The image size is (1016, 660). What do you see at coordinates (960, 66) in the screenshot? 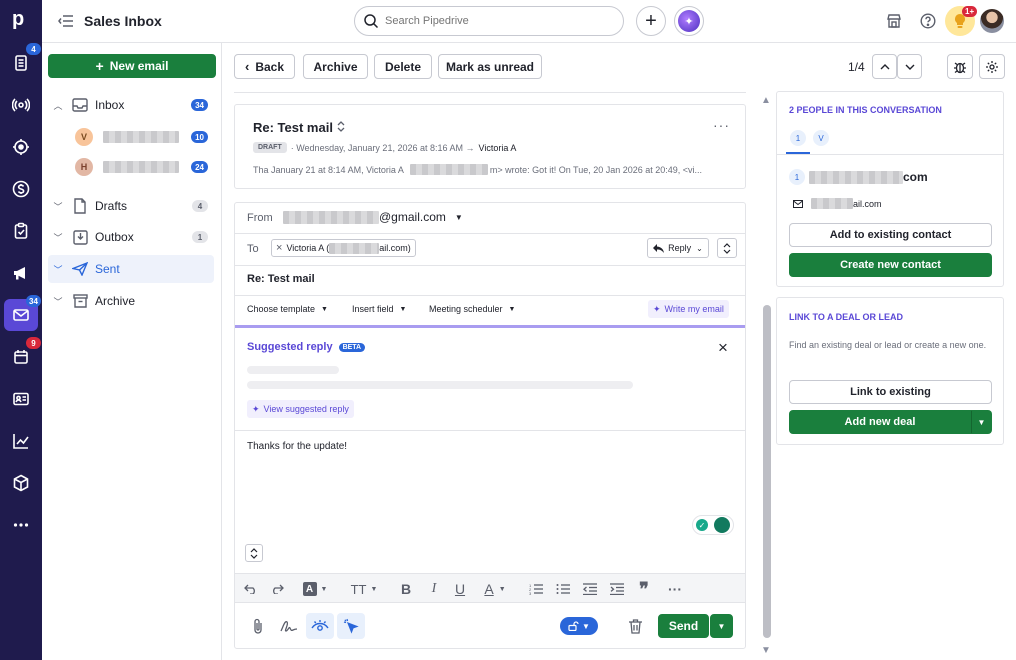
I see `bug-report-button` at bounding box center [960, 66].